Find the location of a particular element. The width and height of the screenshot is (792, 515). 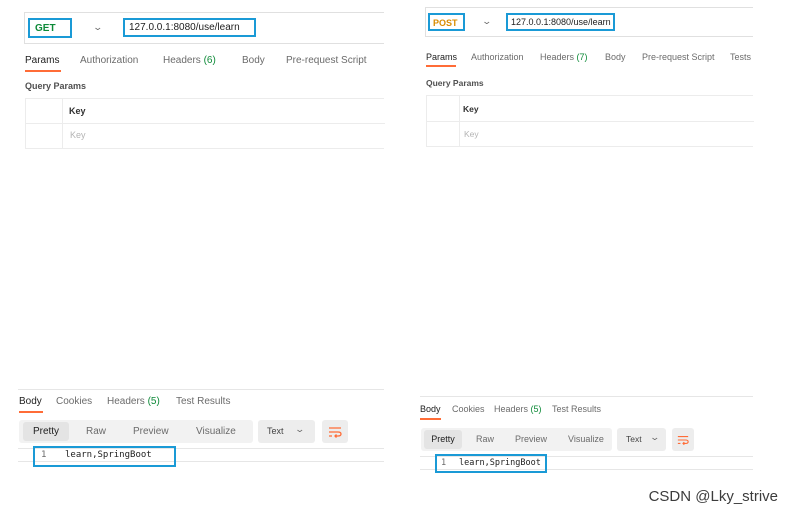

left-tab-authorization: Authorization is located at coordinates (109, 60).